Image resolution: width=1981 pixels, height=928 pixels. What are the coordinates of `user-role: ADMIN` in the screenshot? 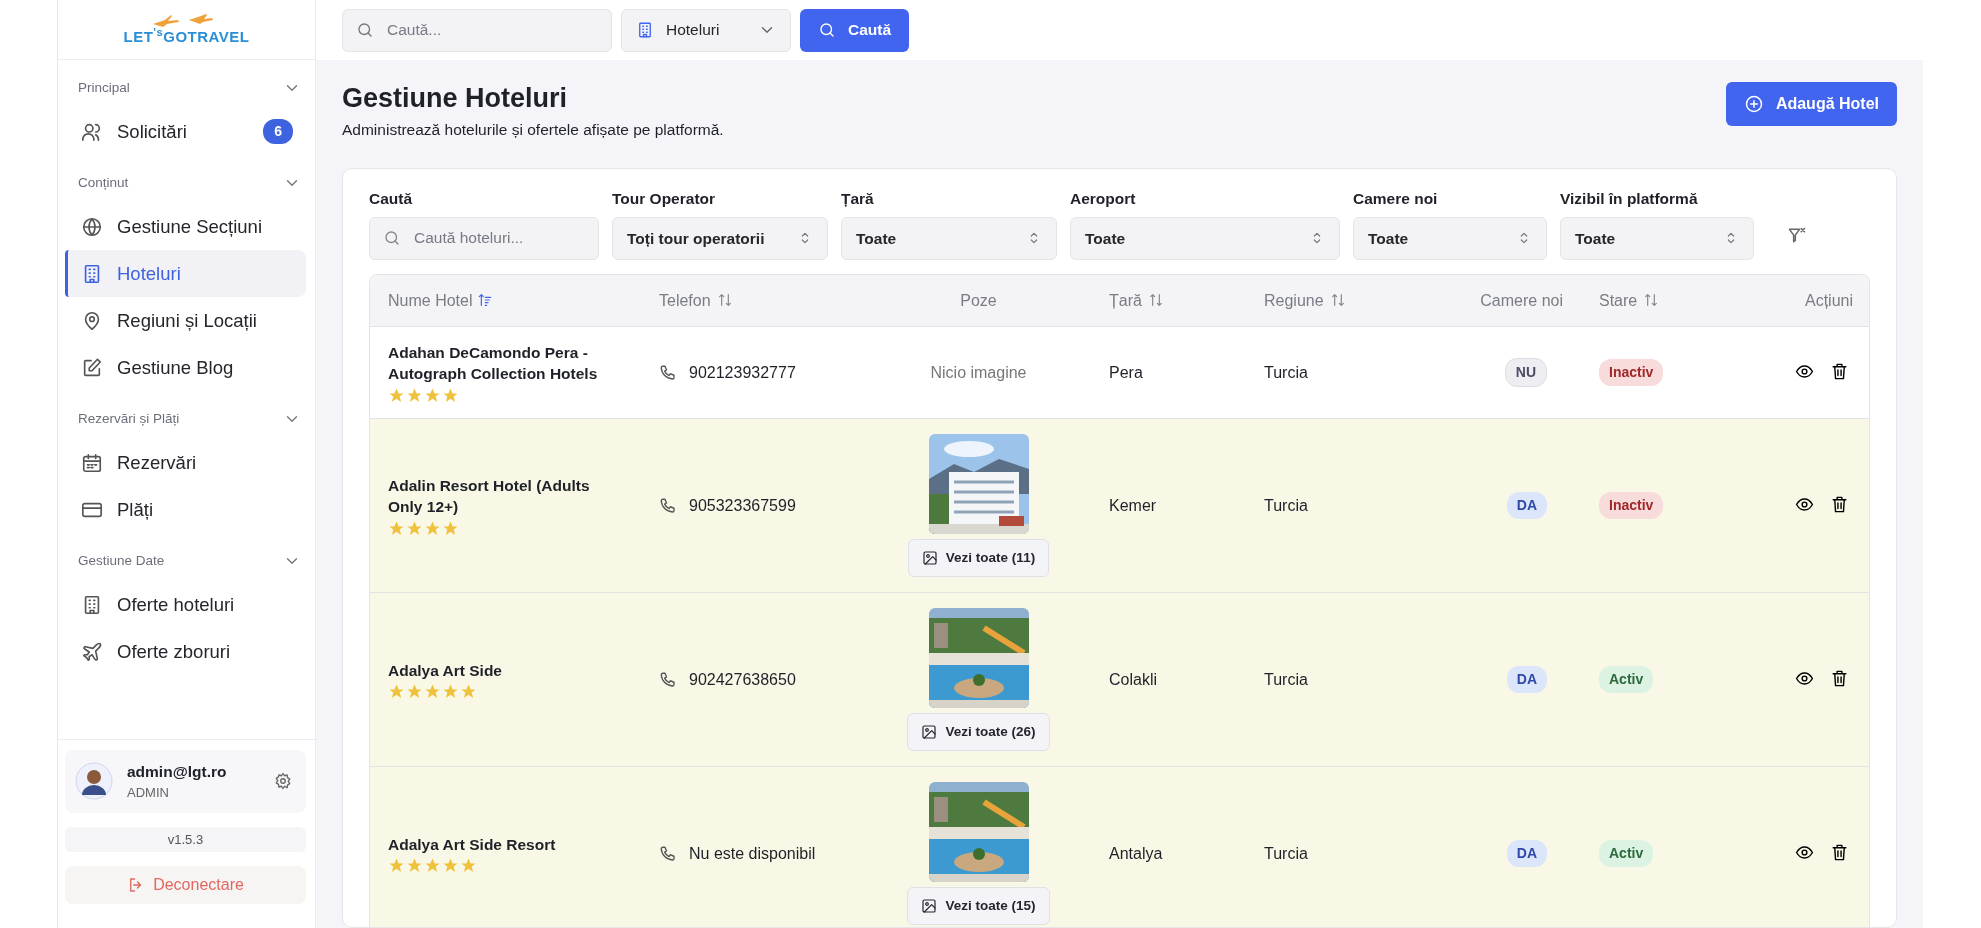 It's located at (148, 793).